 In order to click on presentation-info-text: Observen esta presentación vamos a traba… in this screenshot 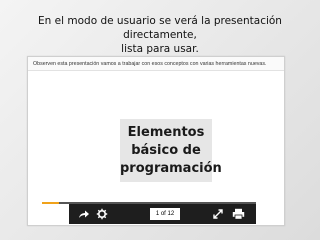, I will do `click(150, 64)`.